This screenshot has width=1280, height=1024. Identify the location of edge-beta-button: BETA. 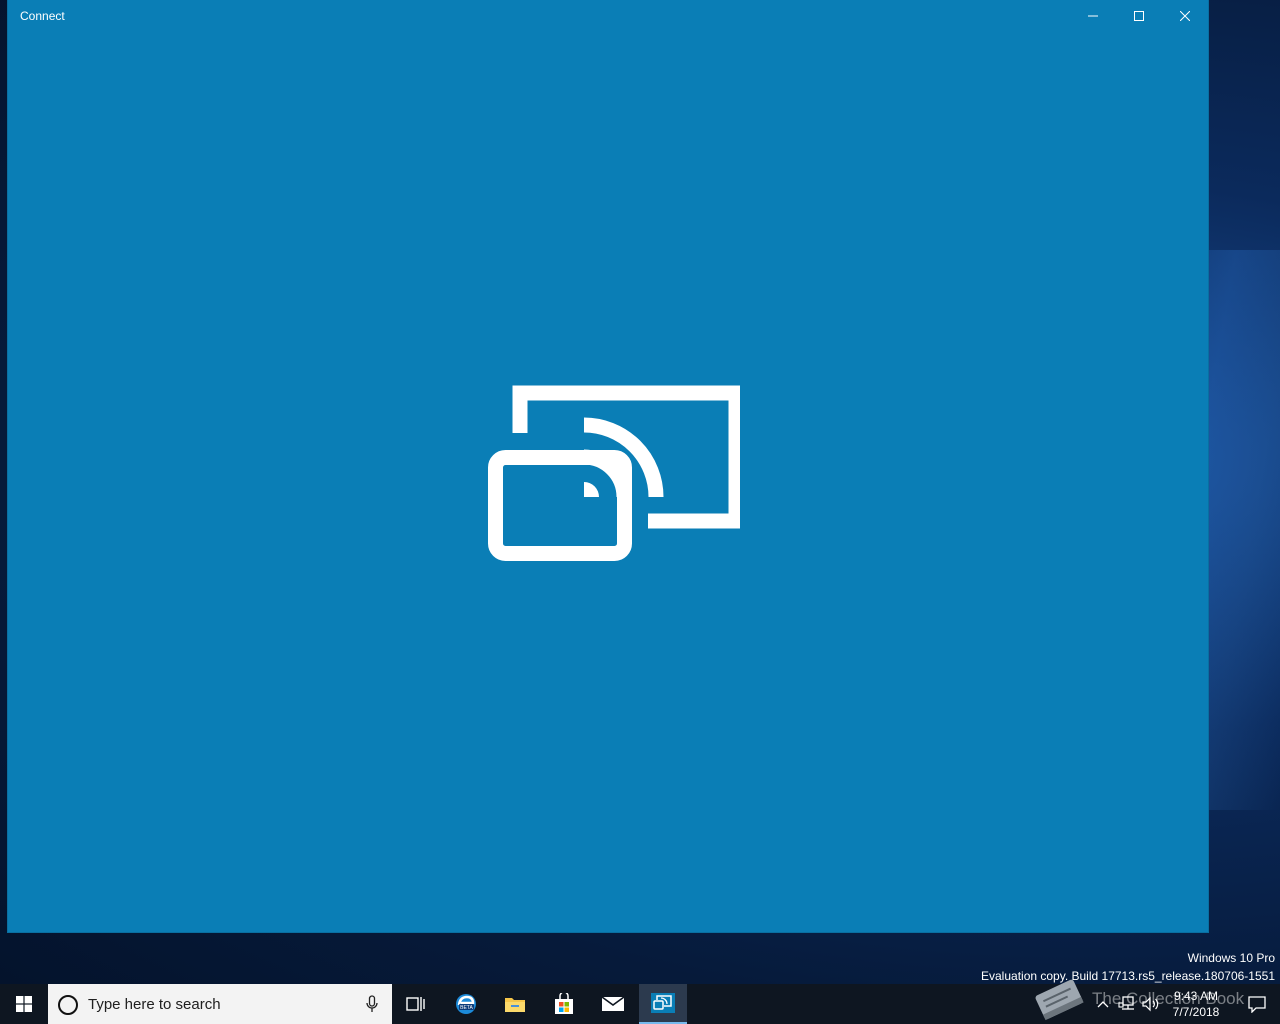
(466, 1004).